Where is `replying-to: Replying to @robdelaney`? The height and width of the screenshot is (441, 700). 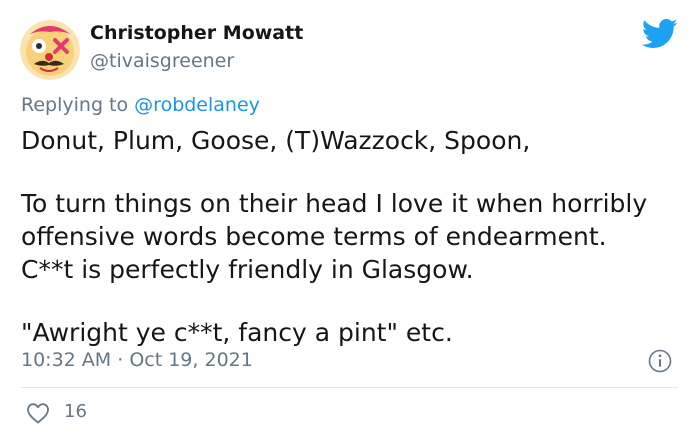
replying-to: Replying to @robdelaney is located at coordinates (140, 105).